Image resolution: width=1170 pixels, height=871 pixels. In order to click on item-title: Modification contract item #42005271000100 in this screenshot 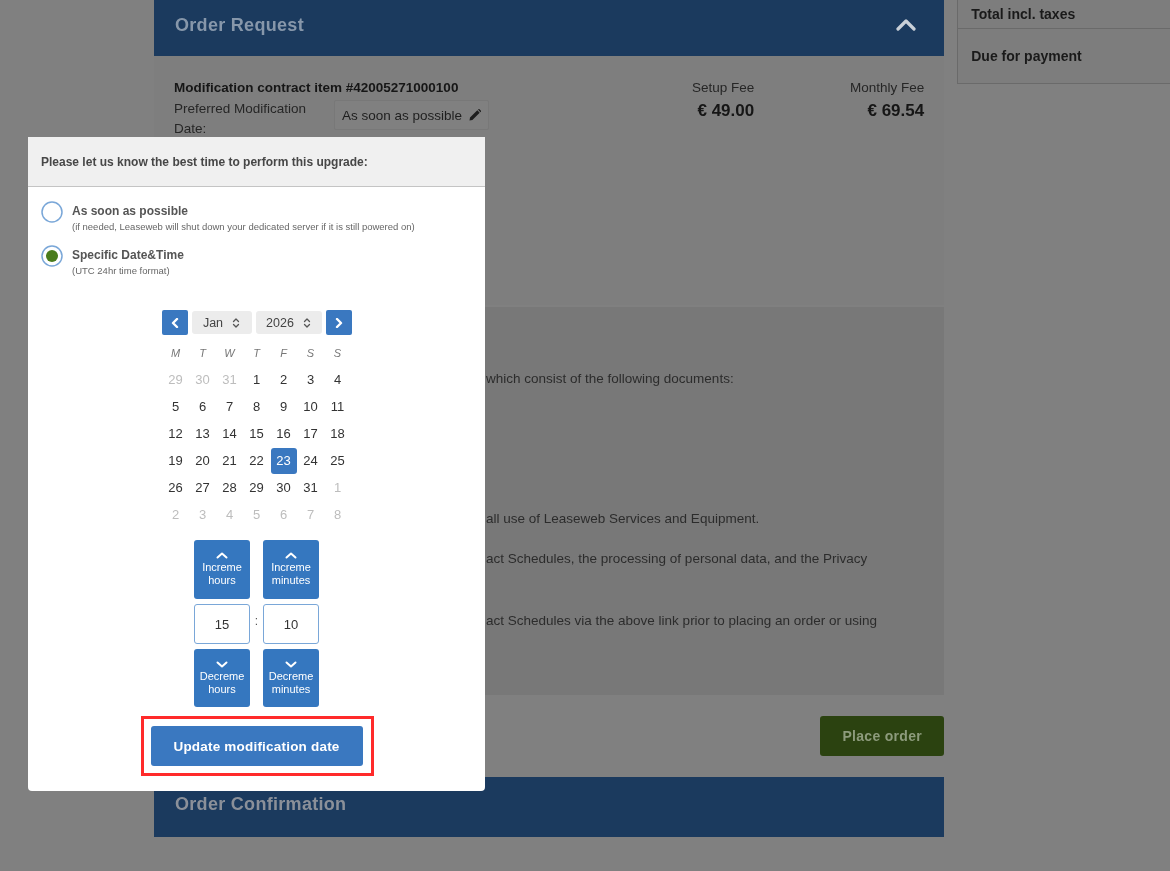, I will do `click(317, 87)`.